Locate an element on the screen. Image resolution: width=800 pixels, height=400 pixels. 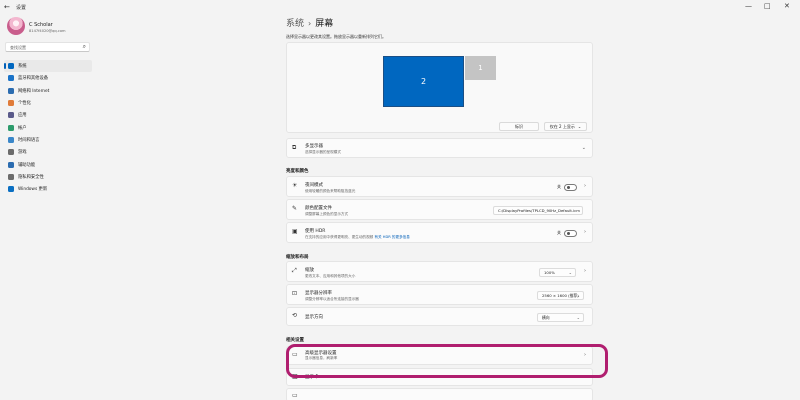
app-title: 设置 is located at coordinates (21, 8).